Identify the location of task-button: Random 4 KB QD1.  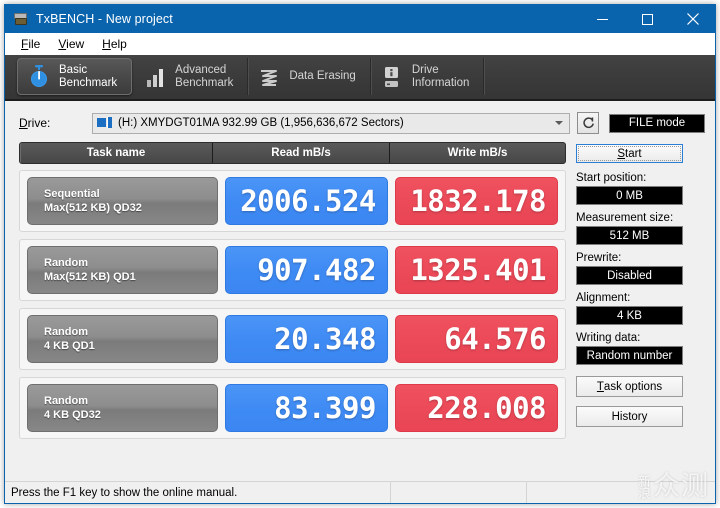
(122, 339).